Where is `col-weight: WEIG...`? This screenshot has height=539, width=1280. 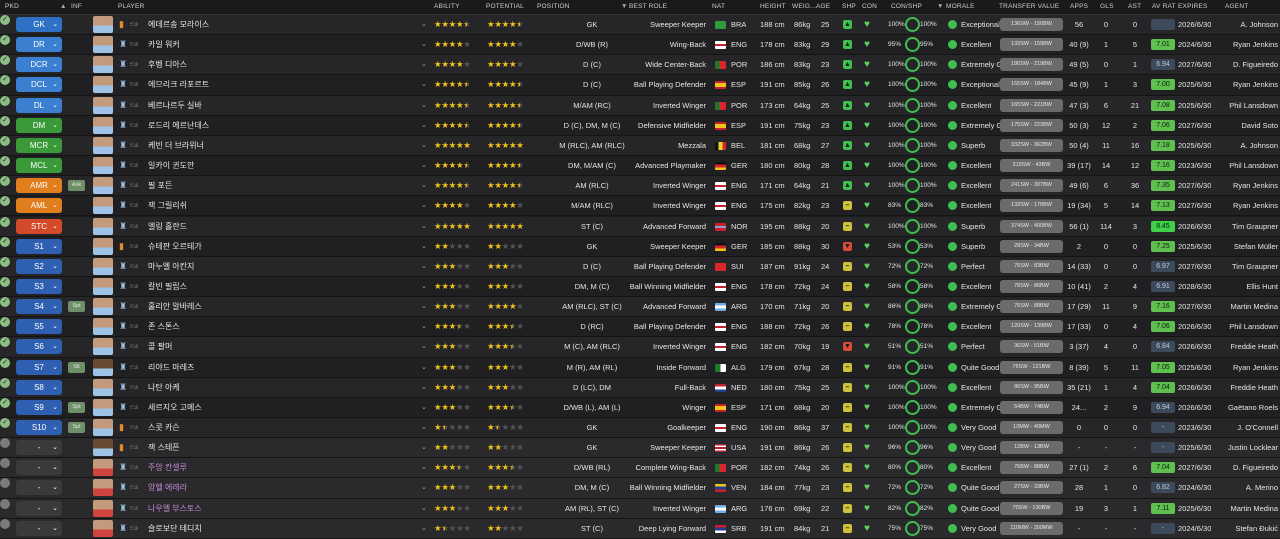
col-weight: WEIG... is located at coordinates (804, 6).